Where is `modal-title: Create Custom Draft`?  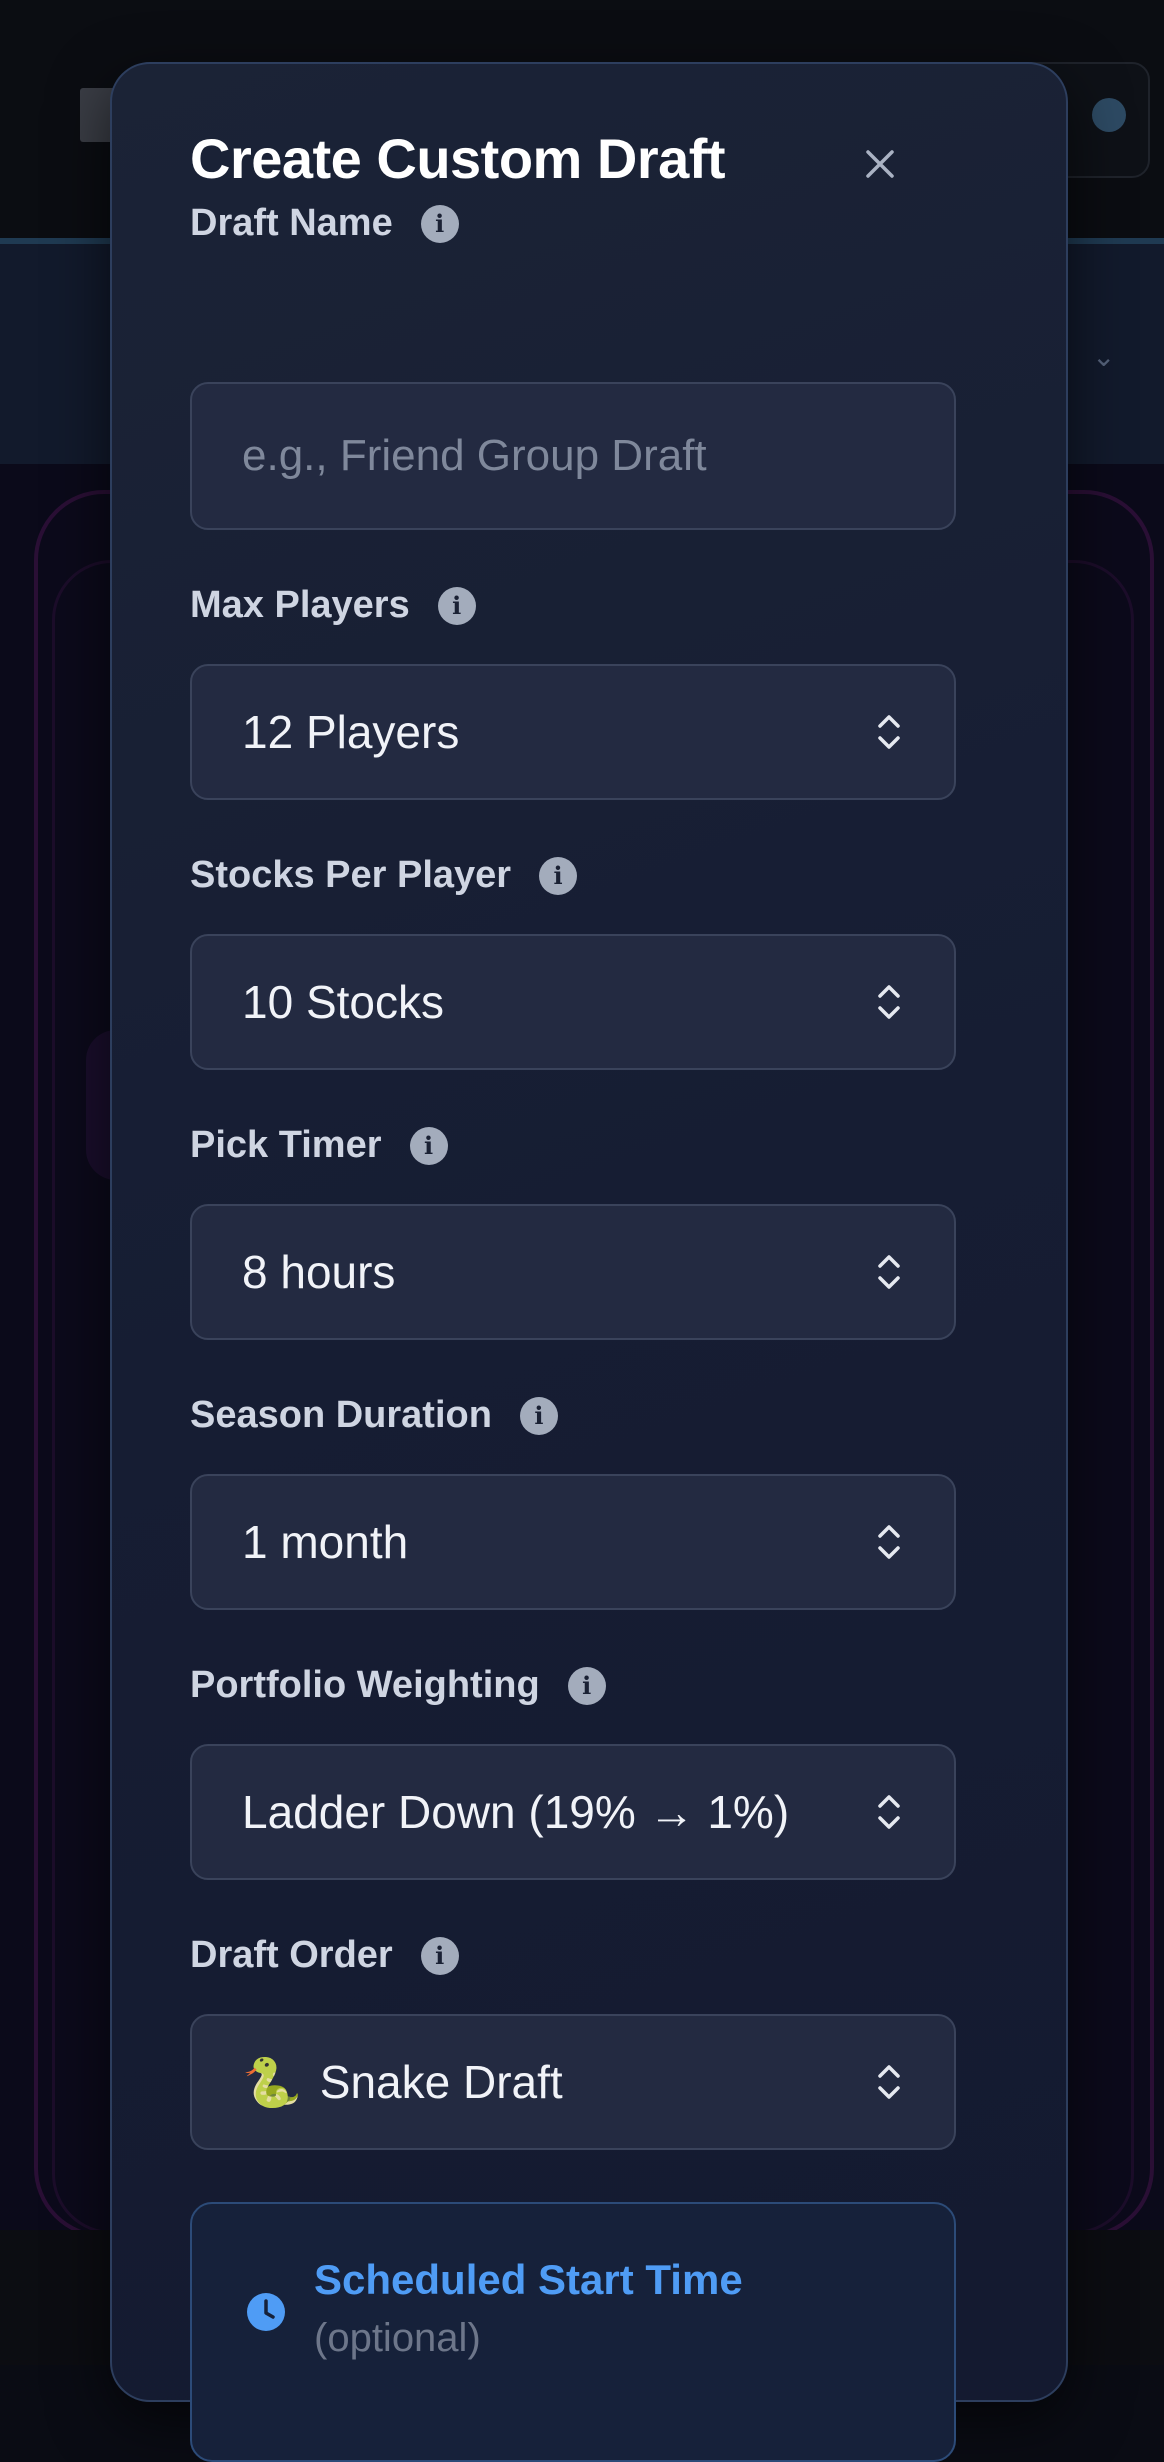 modal-title: Create Custom Draft is located at coordinates (458, 158).